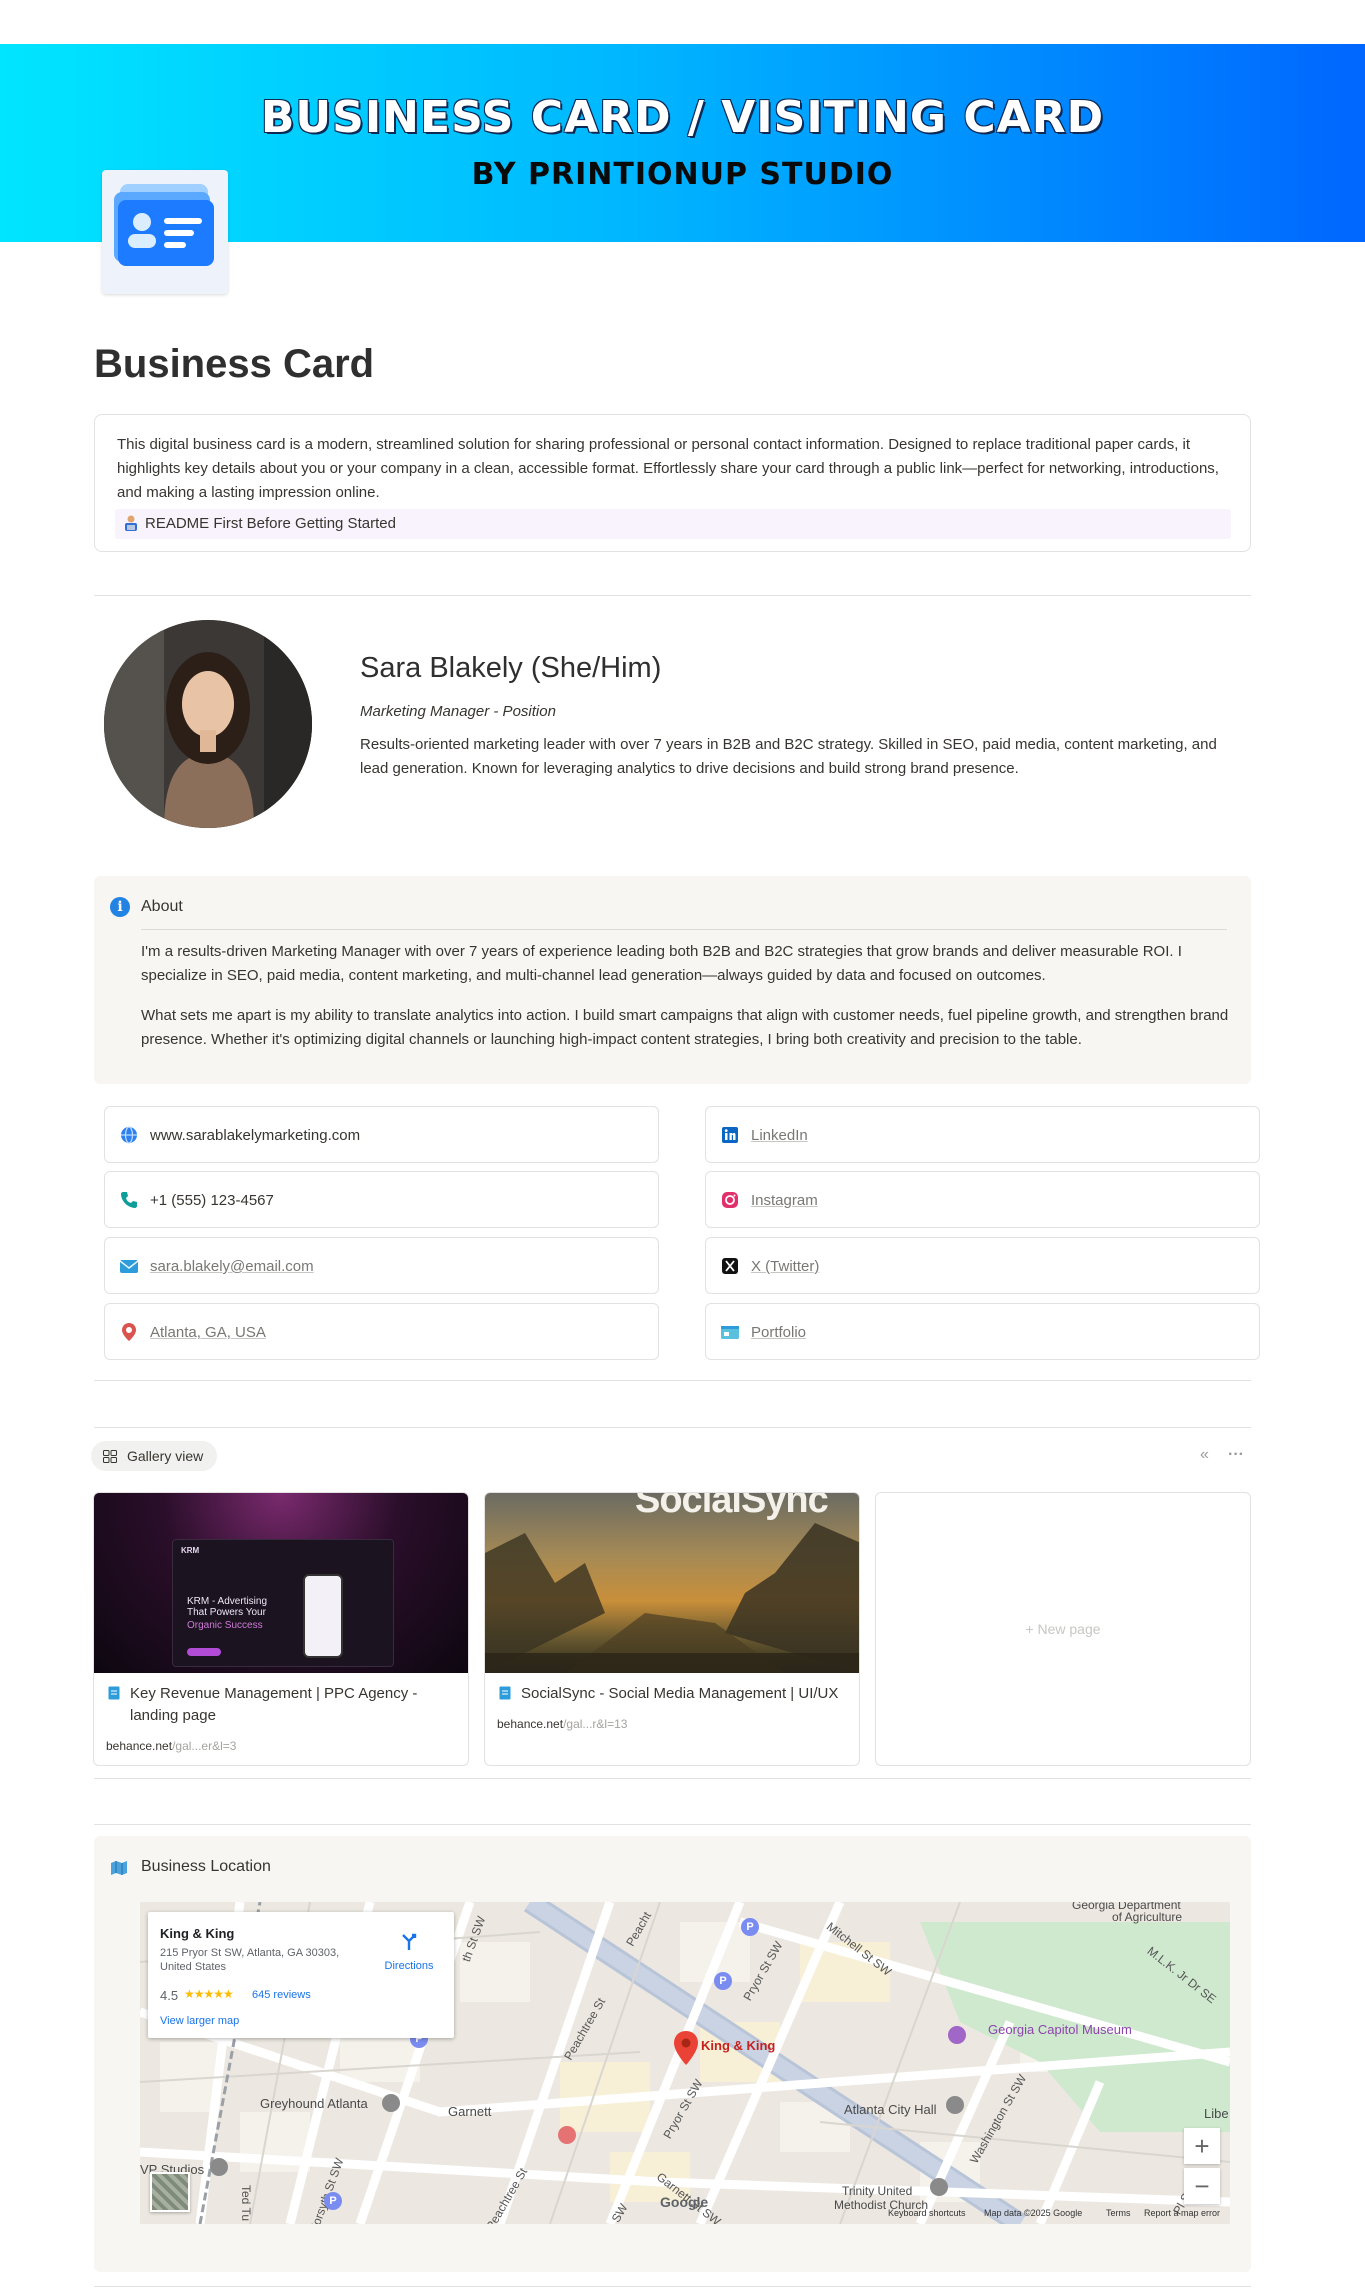 Image resolution: width=1365 pixels, height=2296 pixels. Describe the element at coordinates (190, 1550) in the screenshot. I see `mockup-logo: KRM` at that location.